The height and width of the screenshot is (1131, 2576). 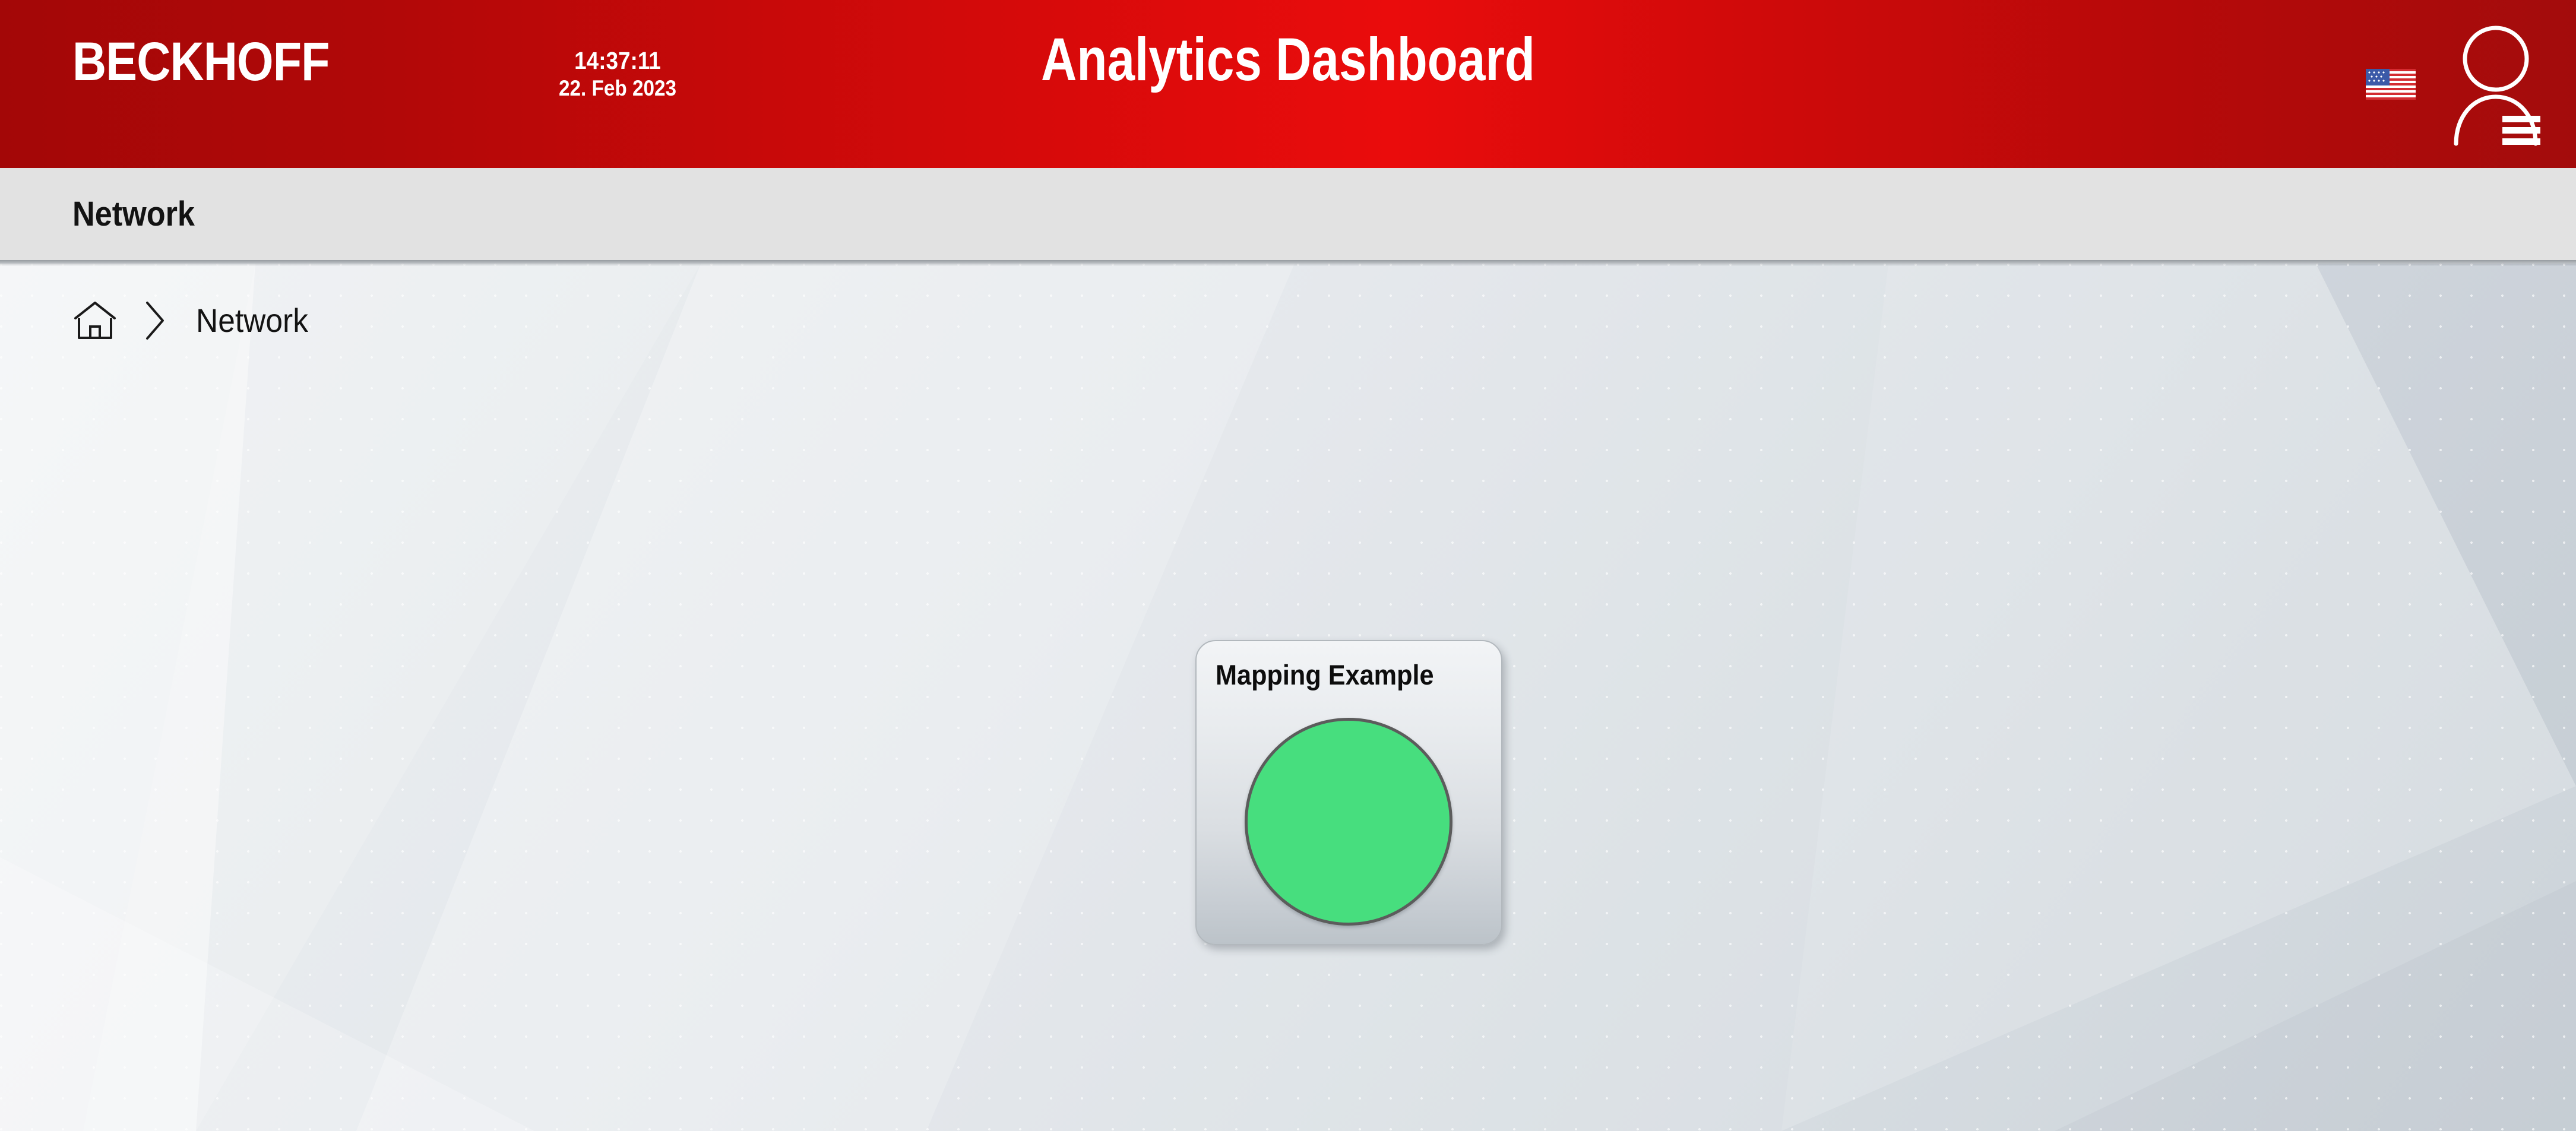 What do you see at coordinates (1288, 263) in the screenshot?
I see `navbar-divider` at bounding box center [1288, 263].